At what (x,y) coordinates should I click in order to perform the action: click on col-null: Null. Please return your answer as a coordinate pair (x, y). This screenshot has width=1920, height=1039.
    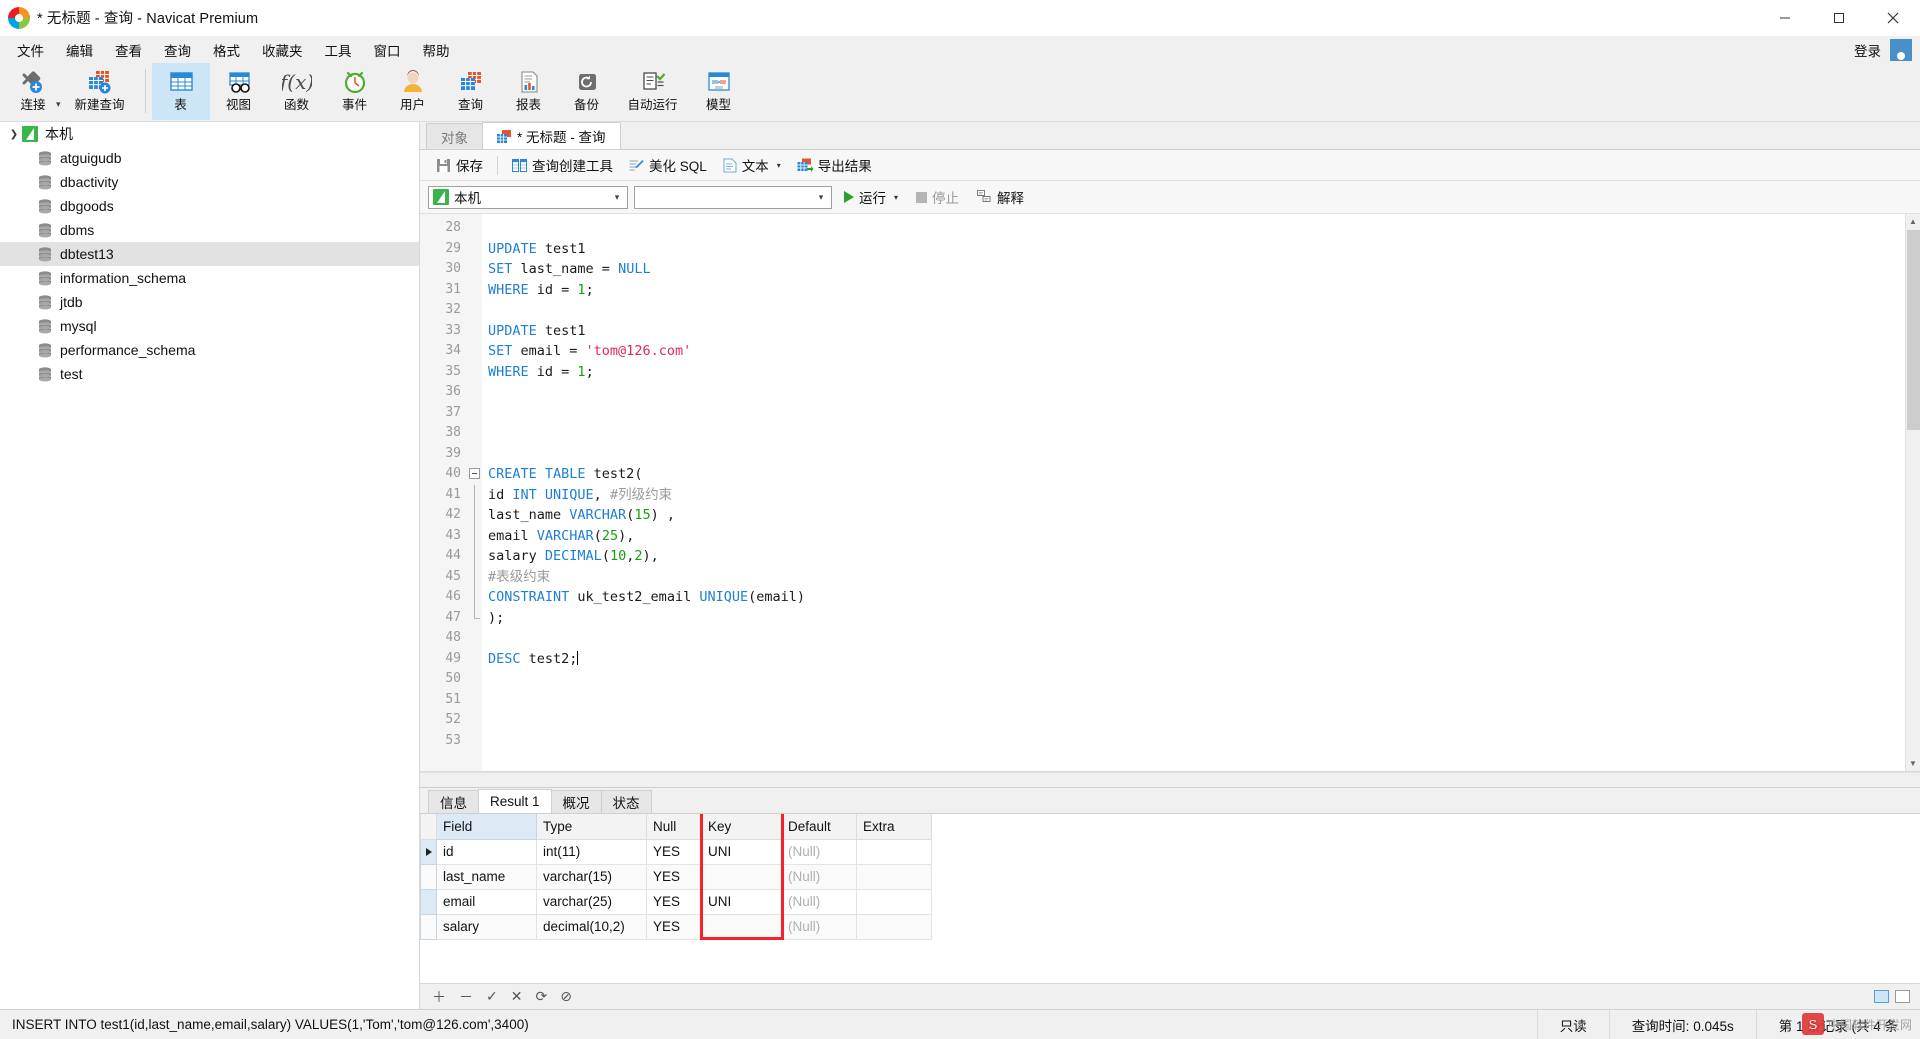
    Looking at the image, I should click on (674, 827).